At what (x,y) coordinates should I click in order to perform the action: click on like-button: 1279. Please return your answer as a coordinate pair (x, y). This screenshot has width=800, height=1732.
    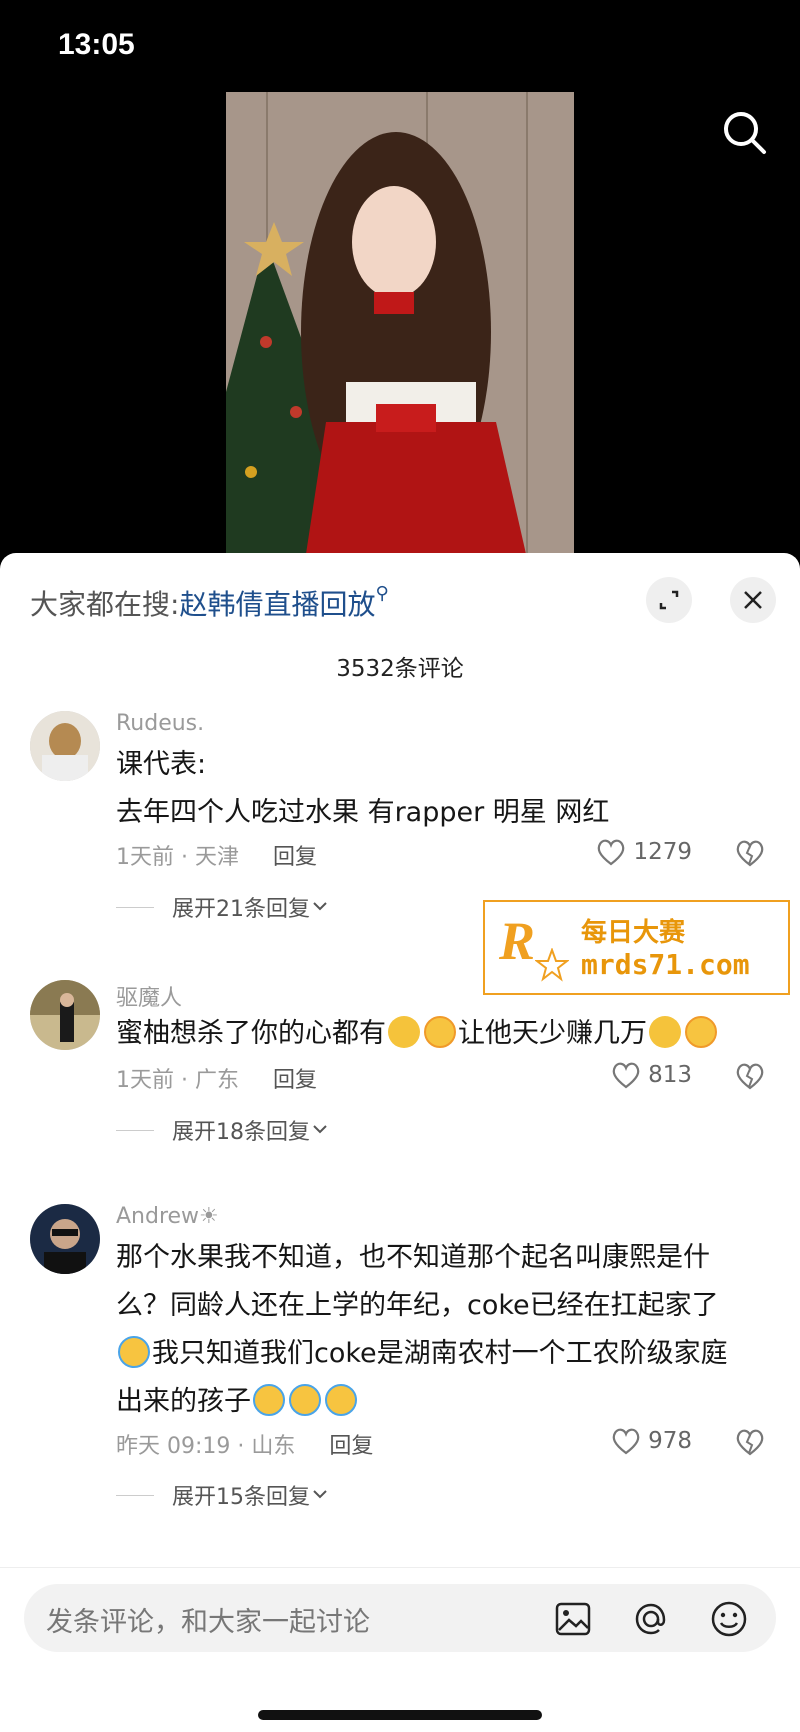
    Looking at the image, I should click on (643, 852).